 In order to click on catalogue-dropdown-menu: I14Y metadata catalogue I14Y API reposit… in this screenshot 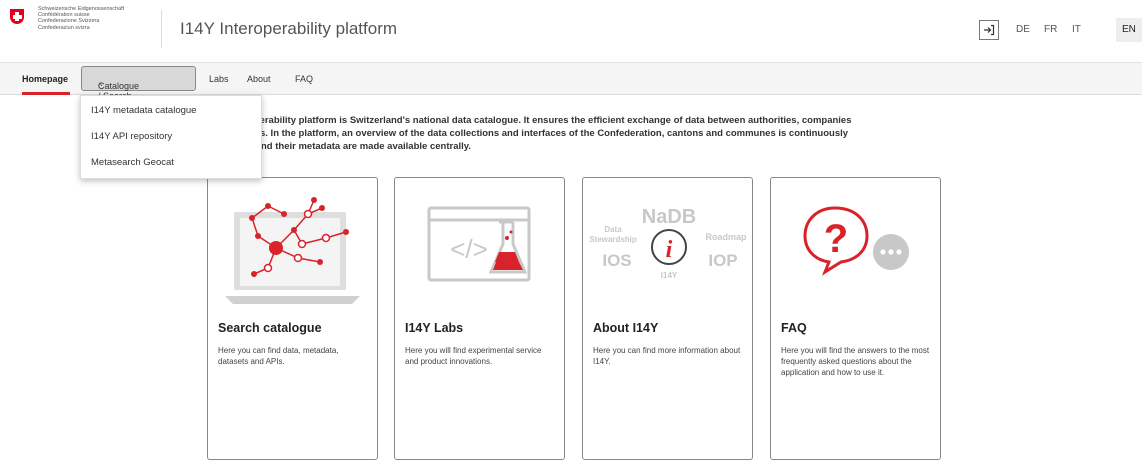, I will do `click(171, 137)`.